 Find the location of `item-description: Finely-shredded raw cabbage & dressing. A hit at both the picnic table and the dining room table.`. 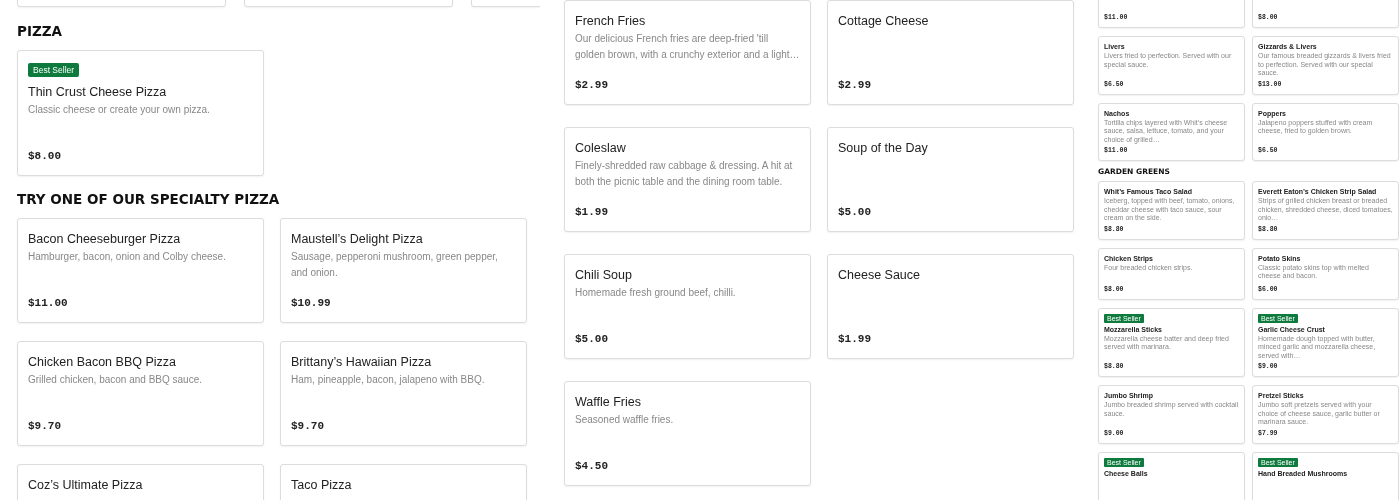

item-description: Finely-shredded raw cabbage & dressing. A hit at both the picnic table and the dining room table. is located at coordinates (684, 174).